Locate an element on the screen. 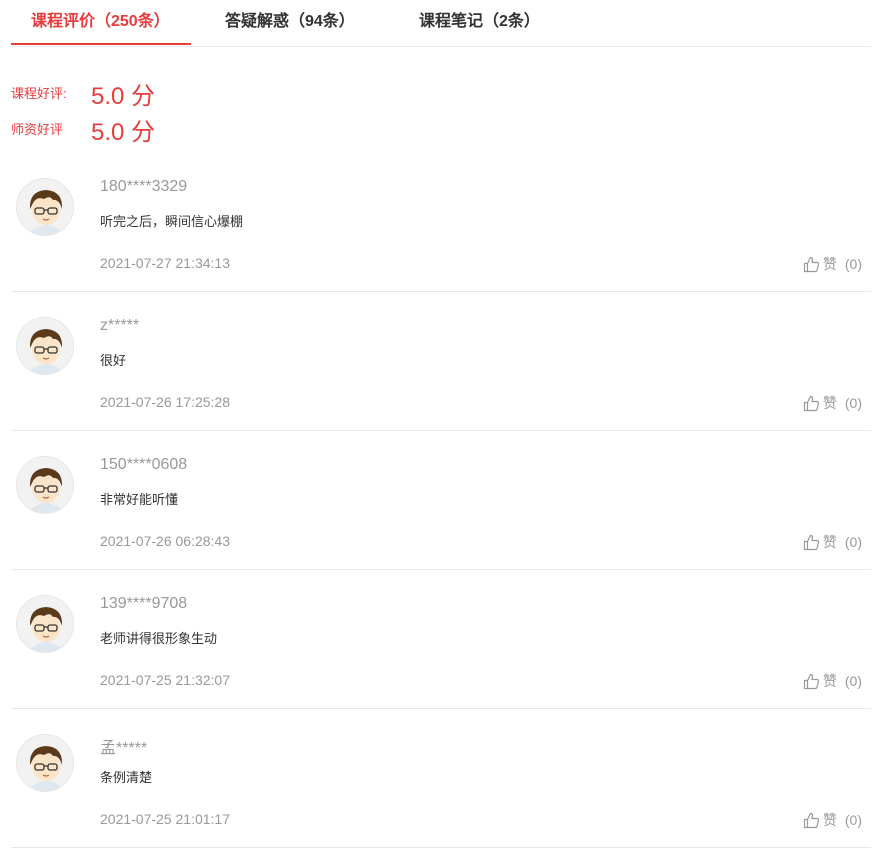  tab-course-reviews: 课程评价（250条） is located at coordinates (100, 23).